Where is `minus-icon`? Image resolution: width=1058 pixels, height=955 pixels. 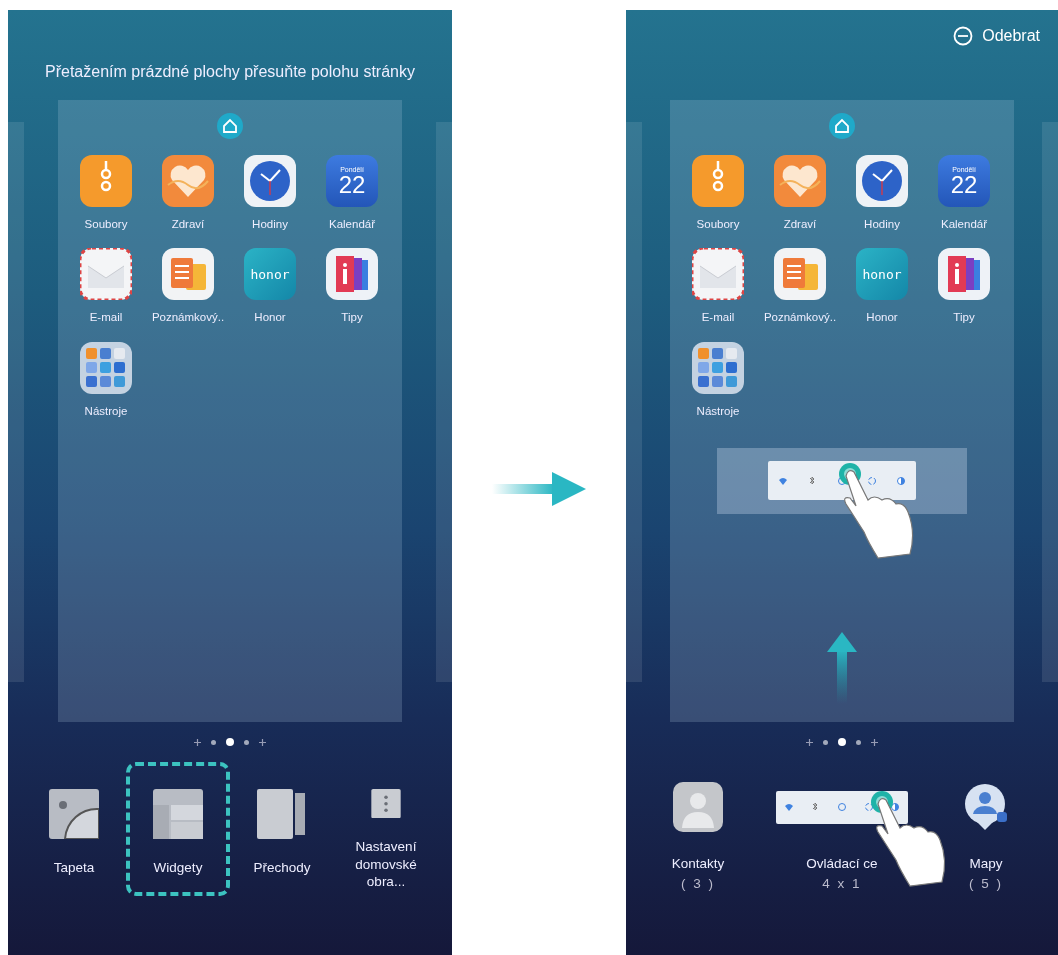
minus-icon is located at coordinates (963, 36).